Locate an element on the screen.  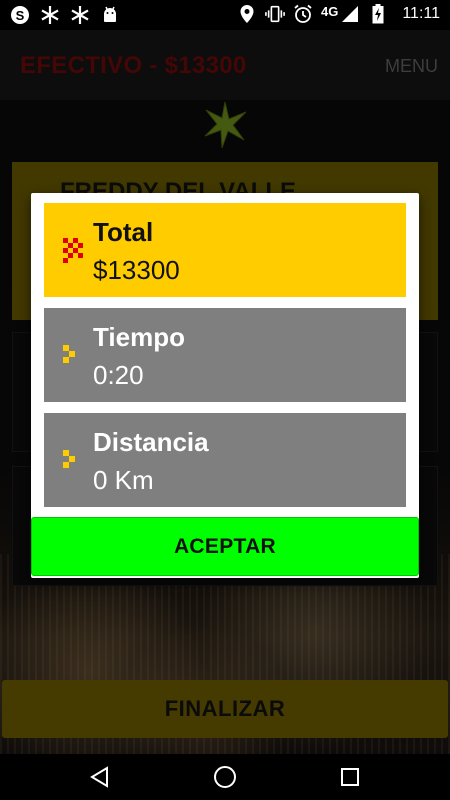
accept-button: ACEPTAR is located at coordinates (225, 546).